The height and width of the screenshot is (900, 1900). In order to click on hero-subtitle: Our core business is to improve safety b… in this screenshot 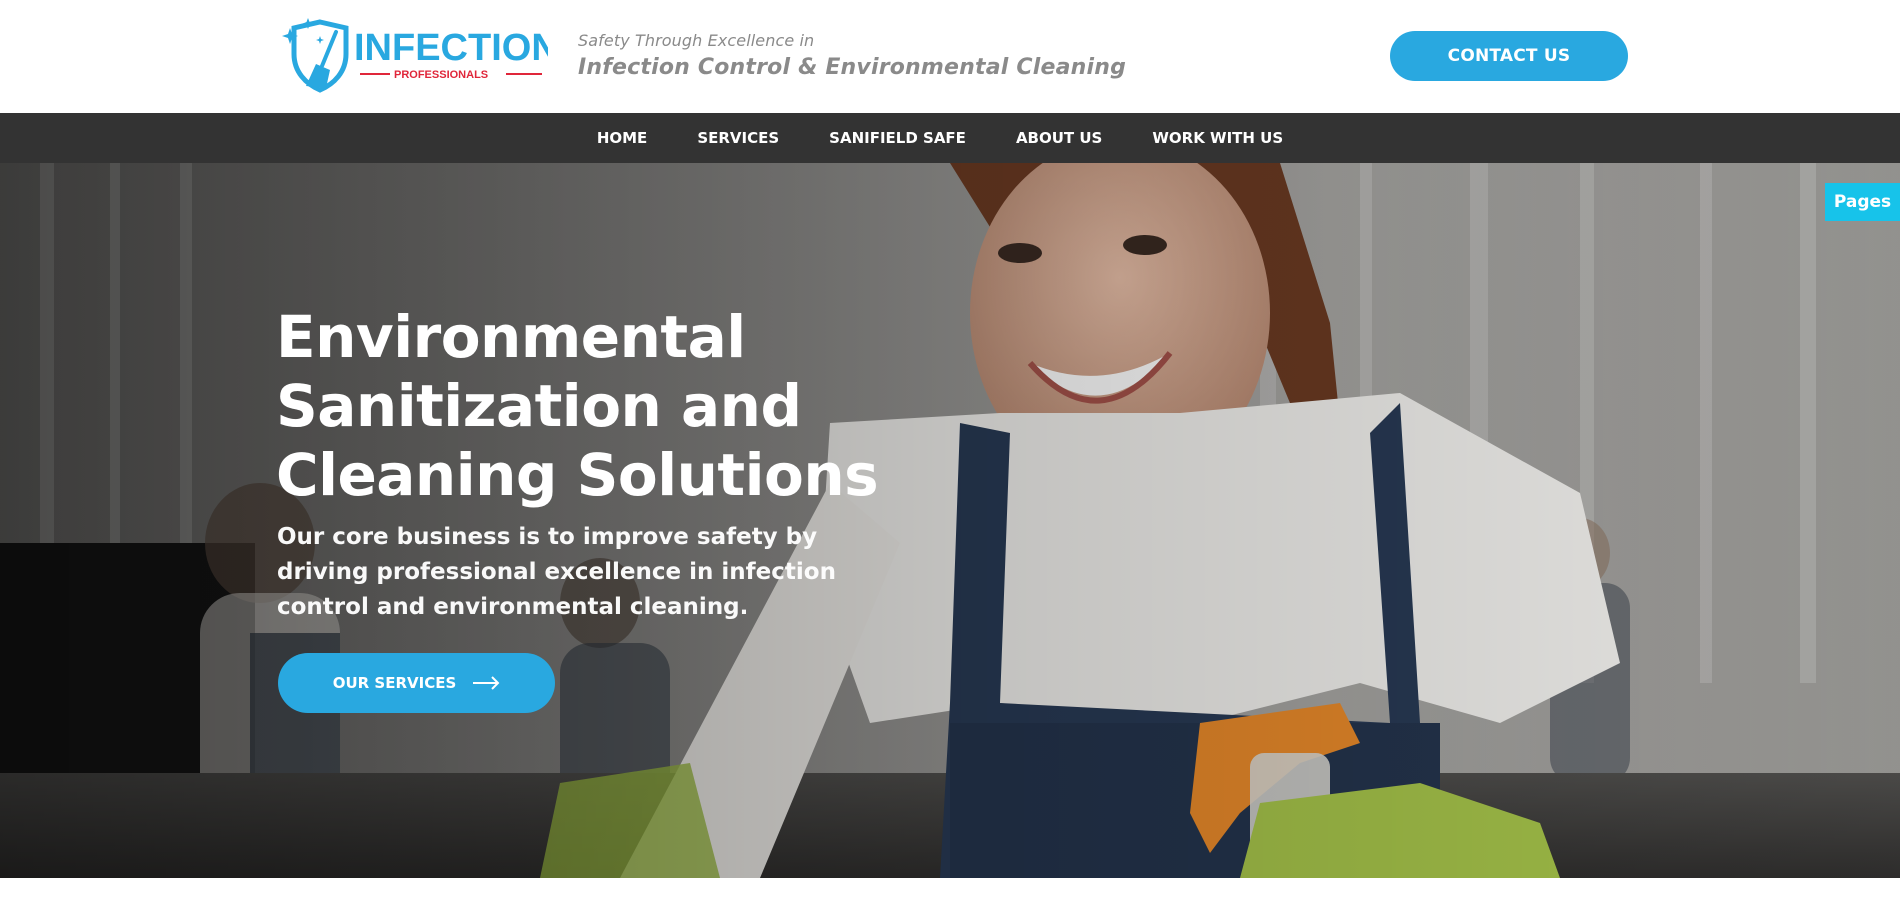, I will do `click(556, 572)`.